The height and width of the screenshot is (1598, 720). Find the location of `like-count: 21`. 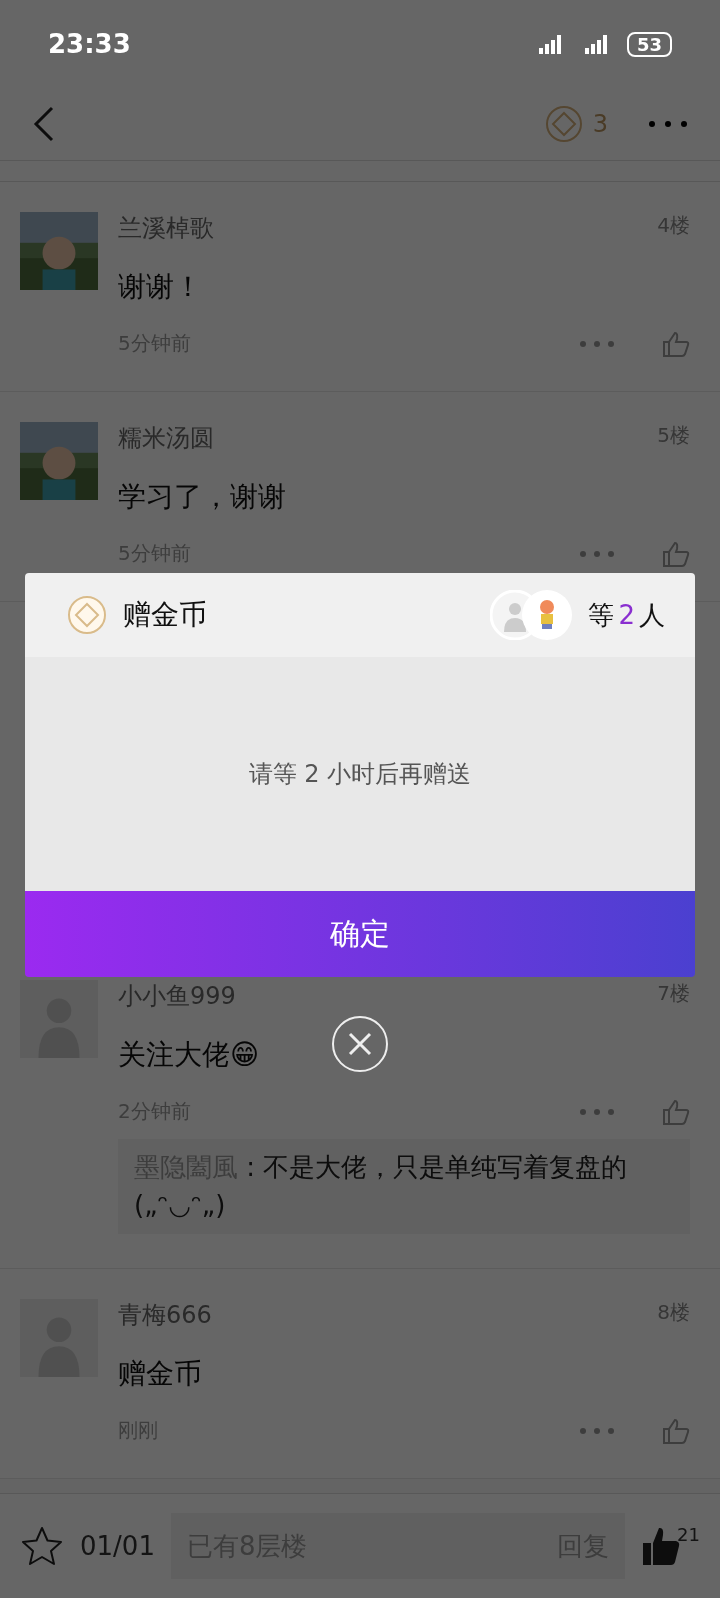

like-count: 21 is located at coordinates (688, 1534).